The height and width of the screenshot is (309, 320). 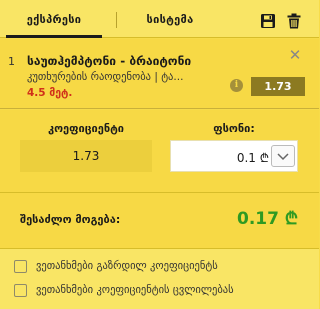 I want to click on accept-odds-change-option: ვეთანხმები კოეფიციენტის ცვლილებას, so click(x=124, y=290).